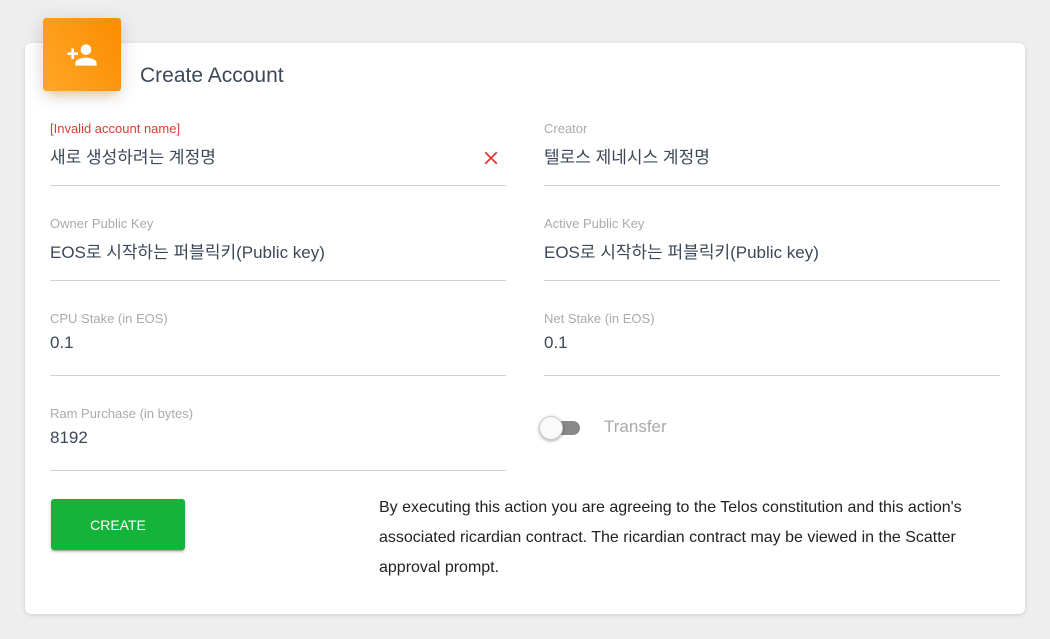  I want to click on ram-purchase-field: Ram Purchase (in bytes) 8192, so click(278, 438).